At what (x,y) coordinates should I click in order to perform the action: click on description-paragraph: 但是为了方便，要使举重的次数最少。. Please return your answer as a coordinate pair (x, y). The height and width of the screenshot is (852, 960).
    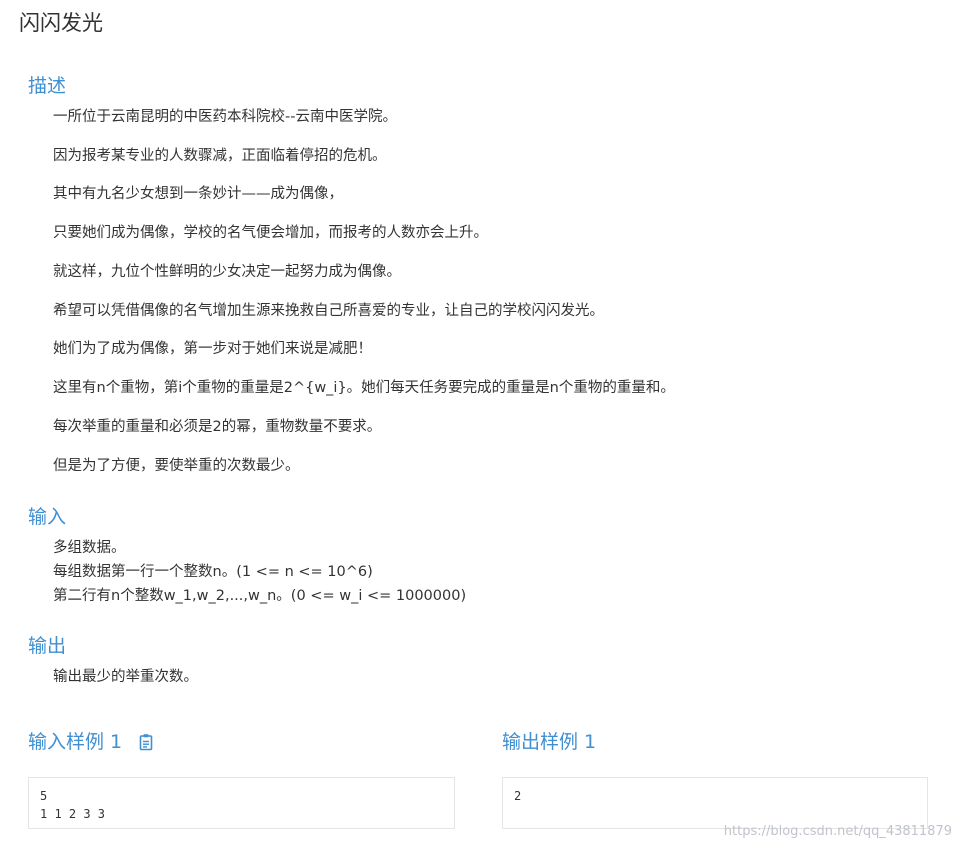
    Looking at the image, I should click on (176, 466).